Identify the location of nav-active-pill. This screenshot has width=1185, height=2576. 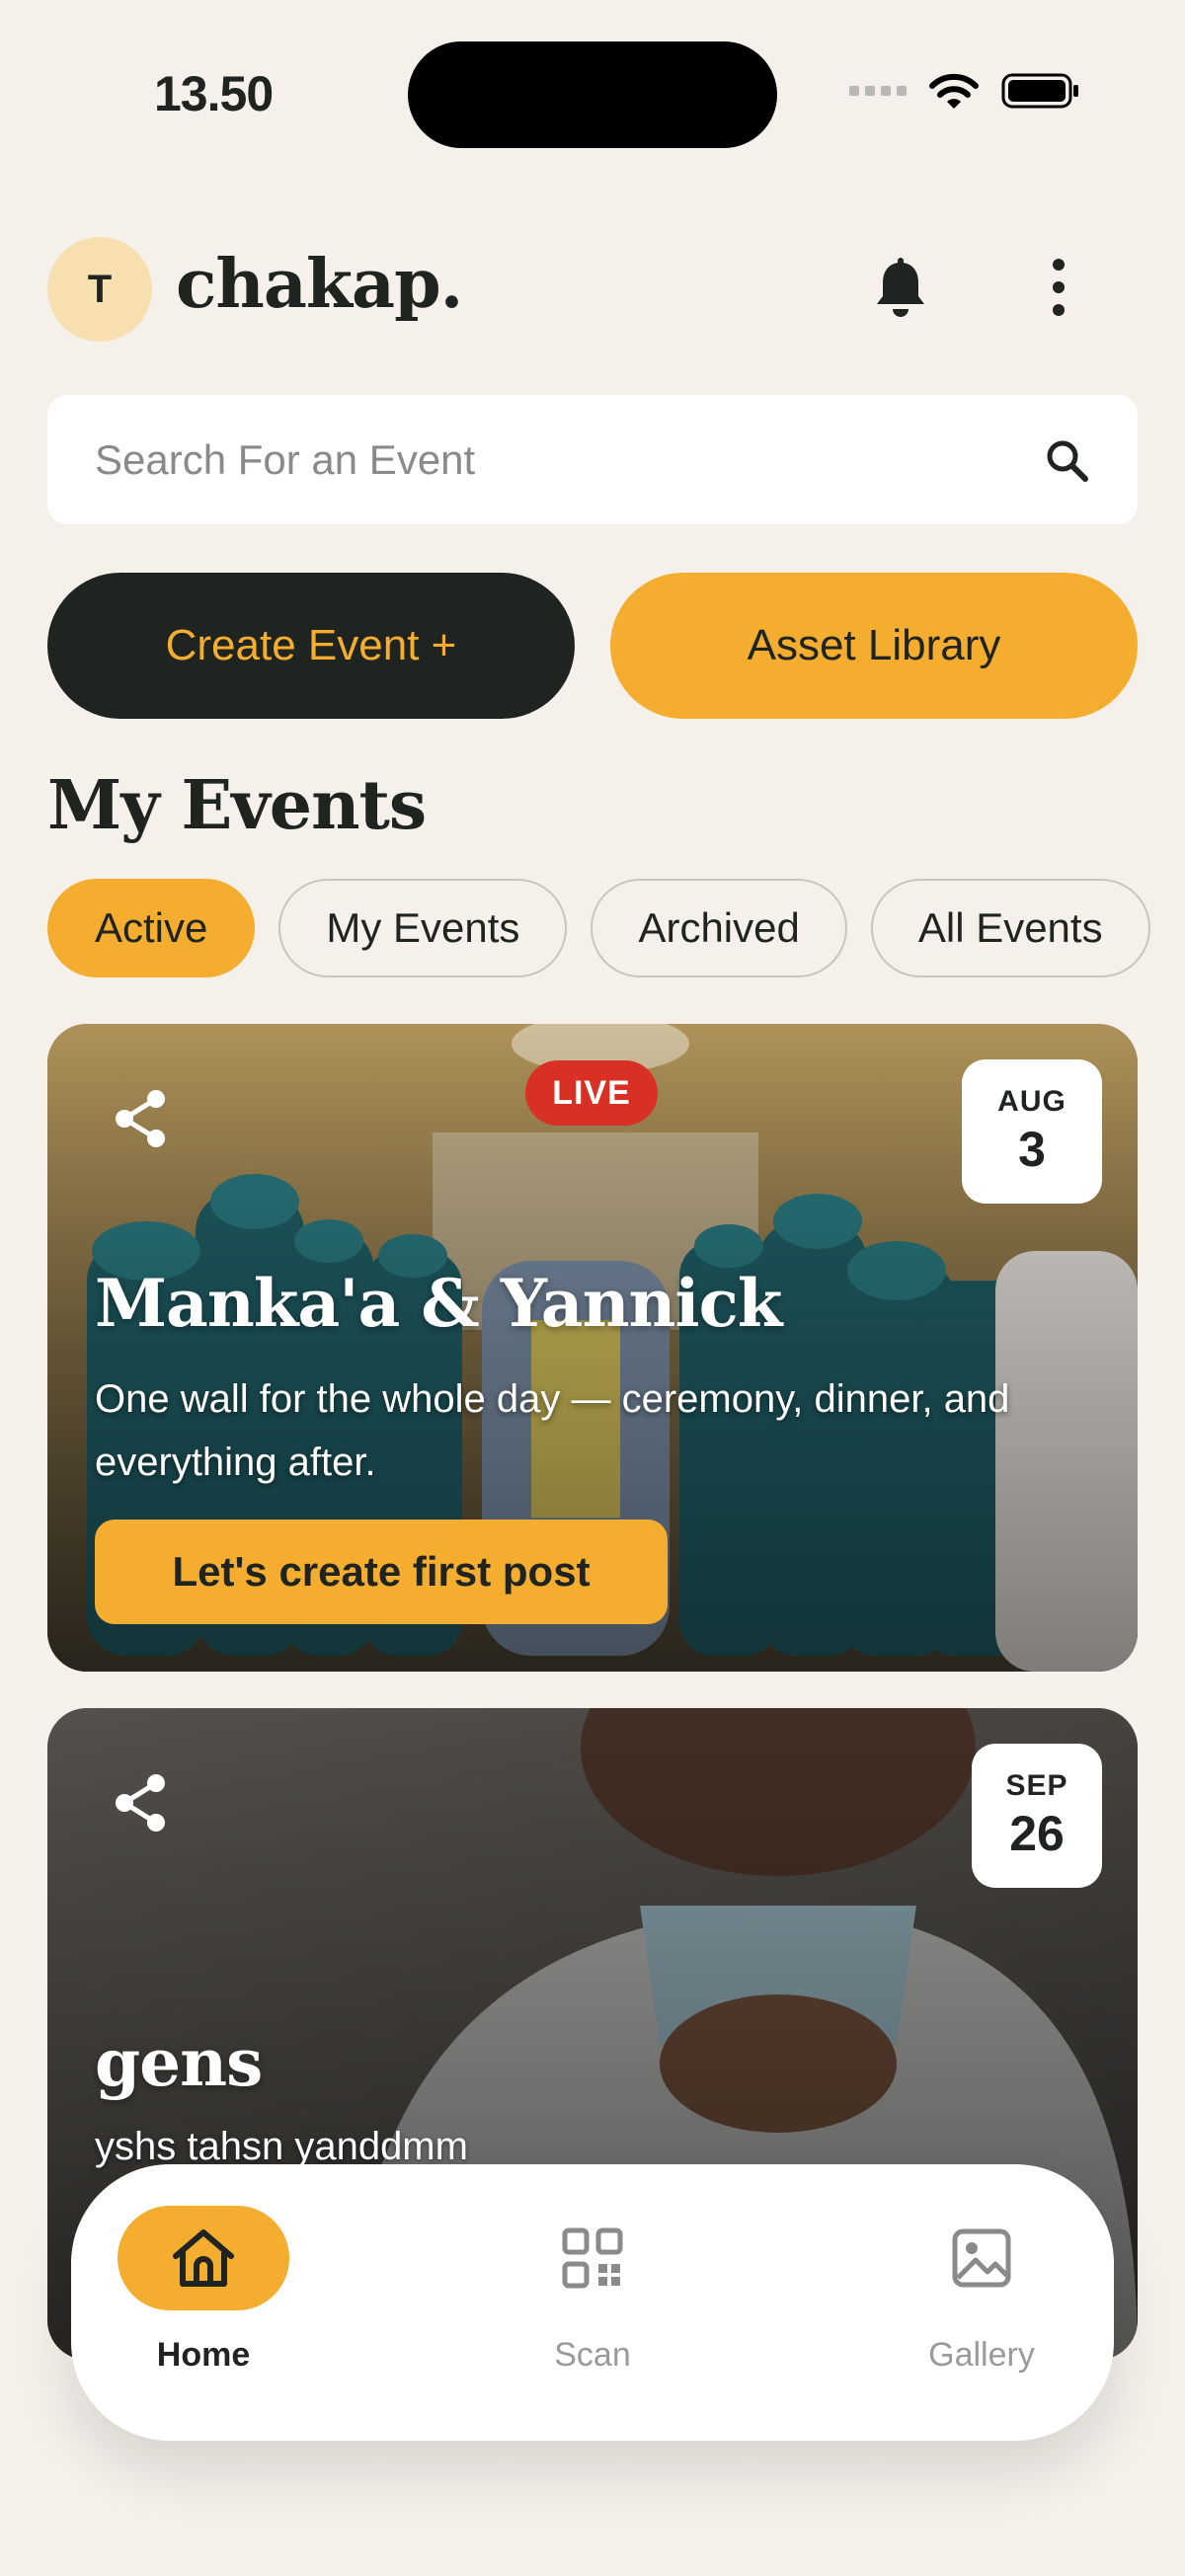
(203, 2258).